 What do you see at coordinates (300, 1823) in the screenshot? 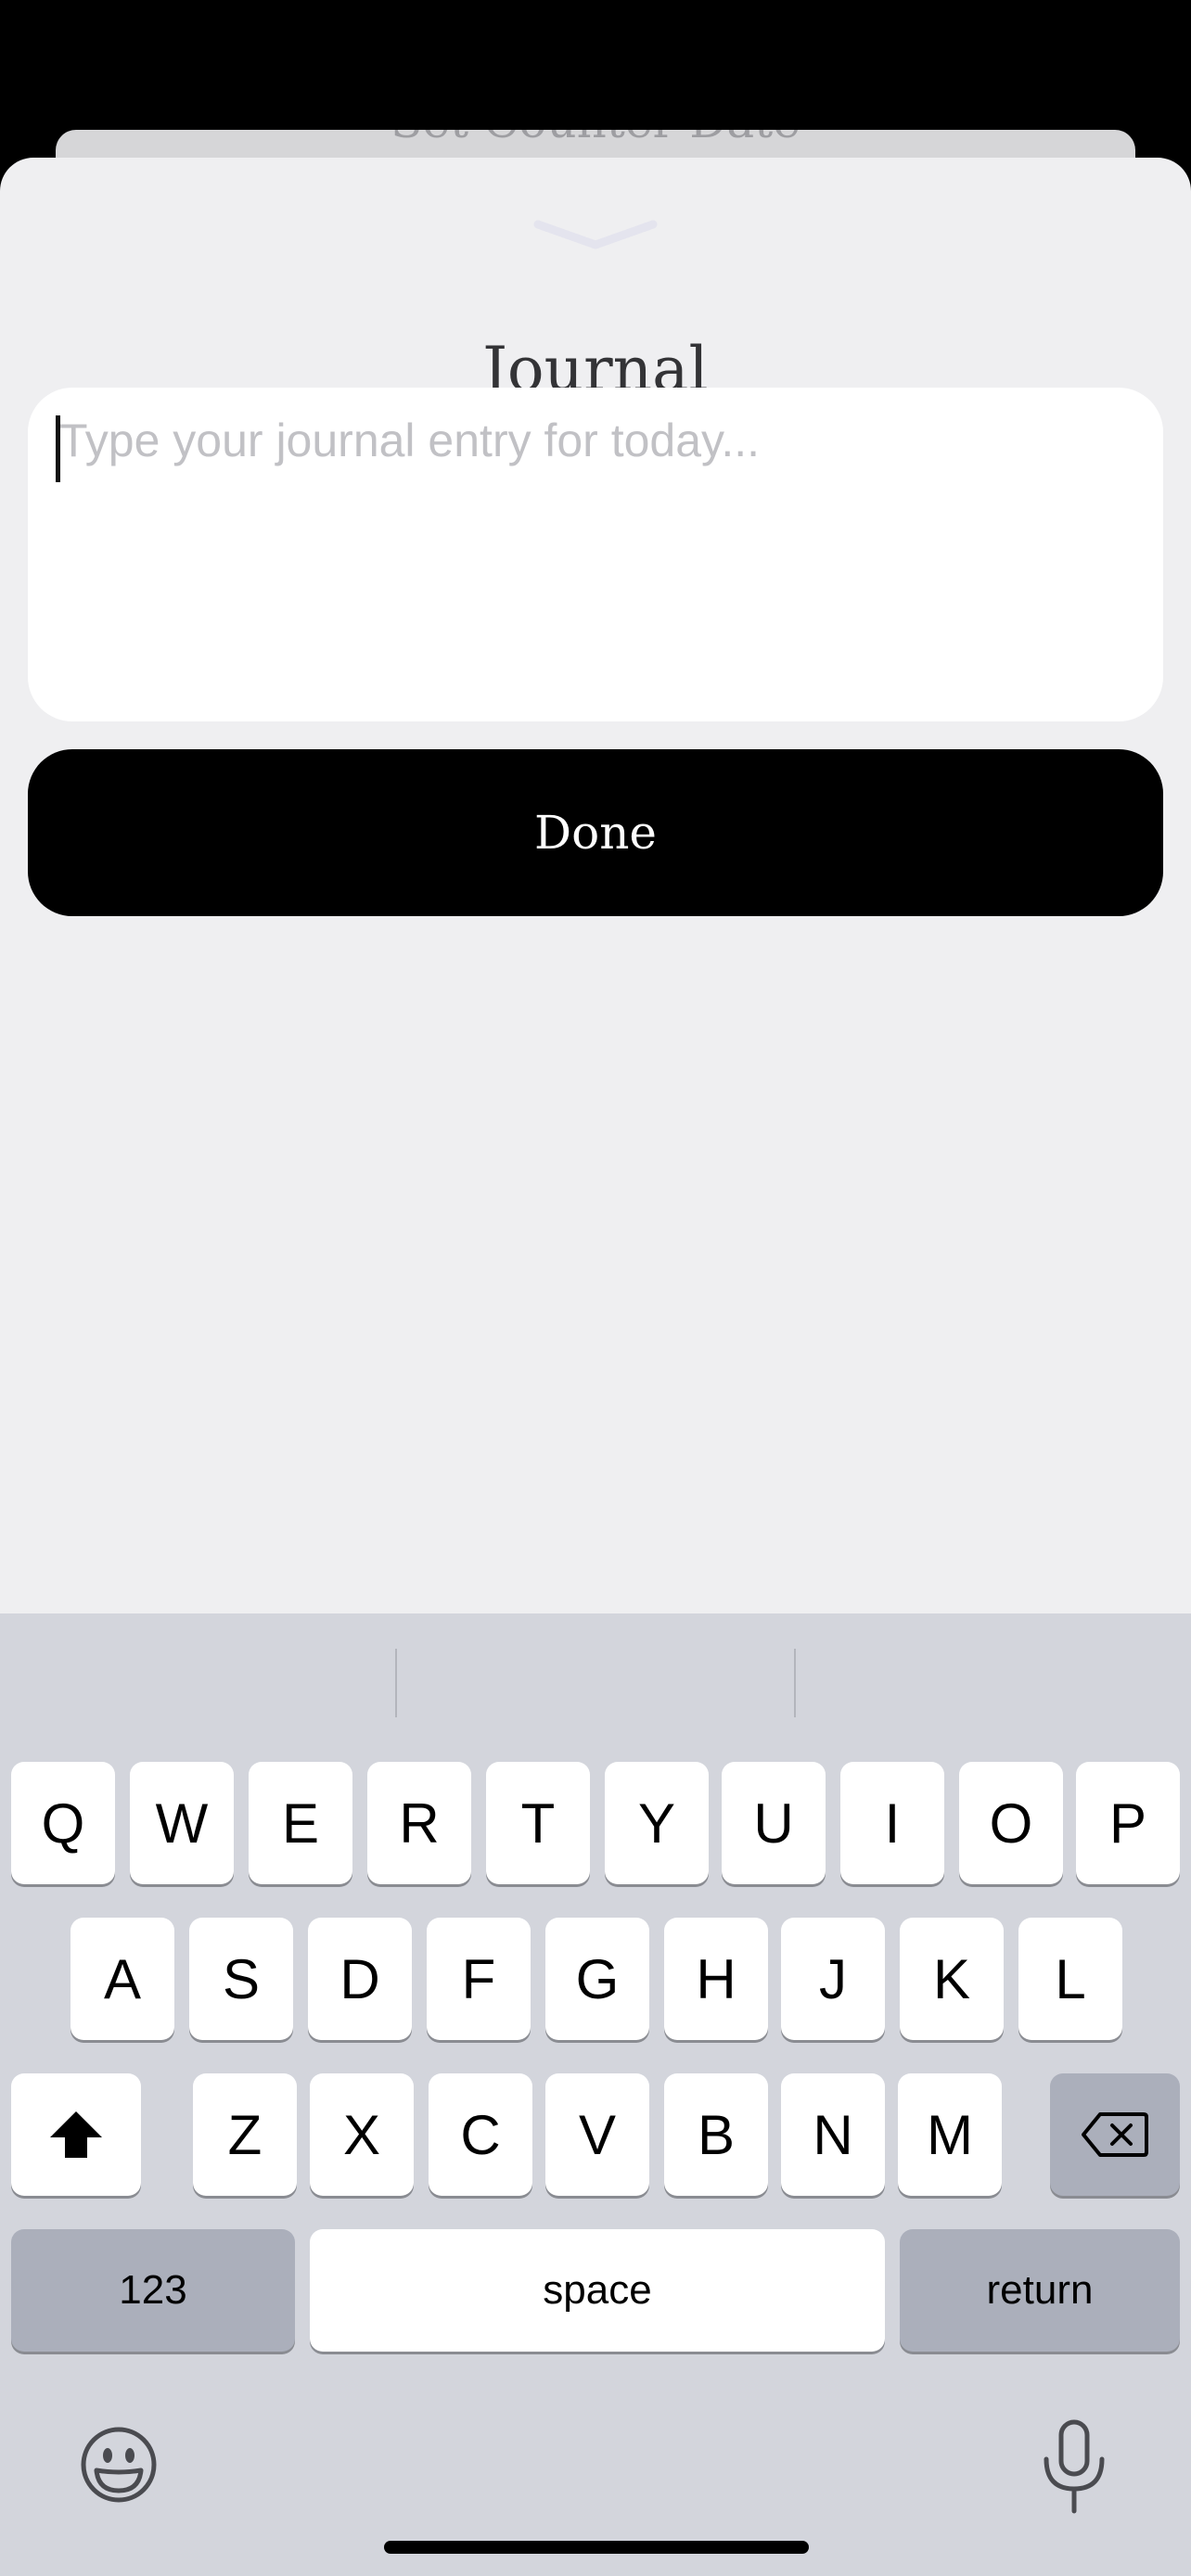
I see `key-e: E` at bounding box center [300, 1823].